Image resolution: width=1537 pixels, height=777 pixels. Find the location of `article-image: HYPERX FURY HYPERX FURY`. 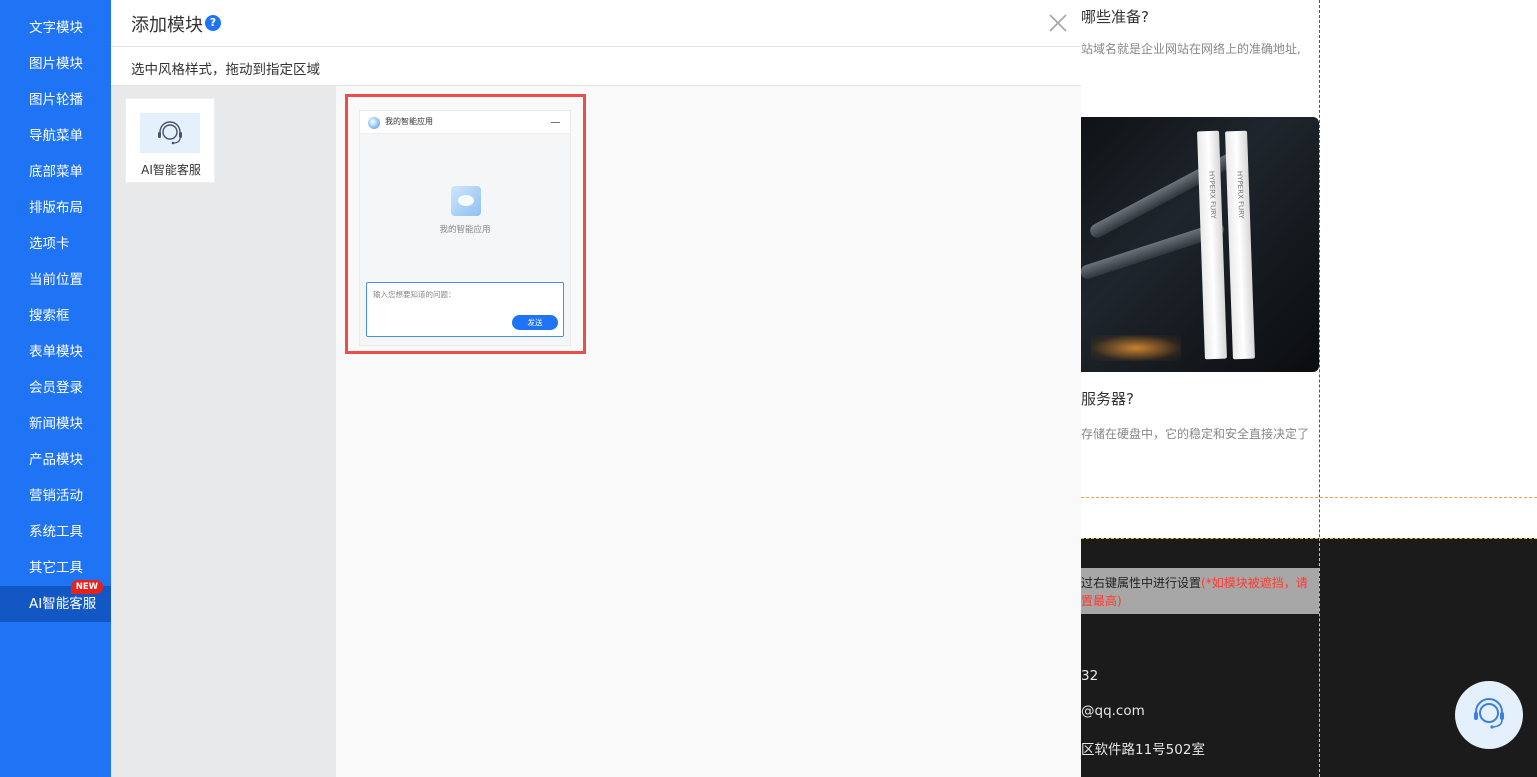

article-image: HYPERX FURY HYPERX FURY is located at coordinates (1200, 244).